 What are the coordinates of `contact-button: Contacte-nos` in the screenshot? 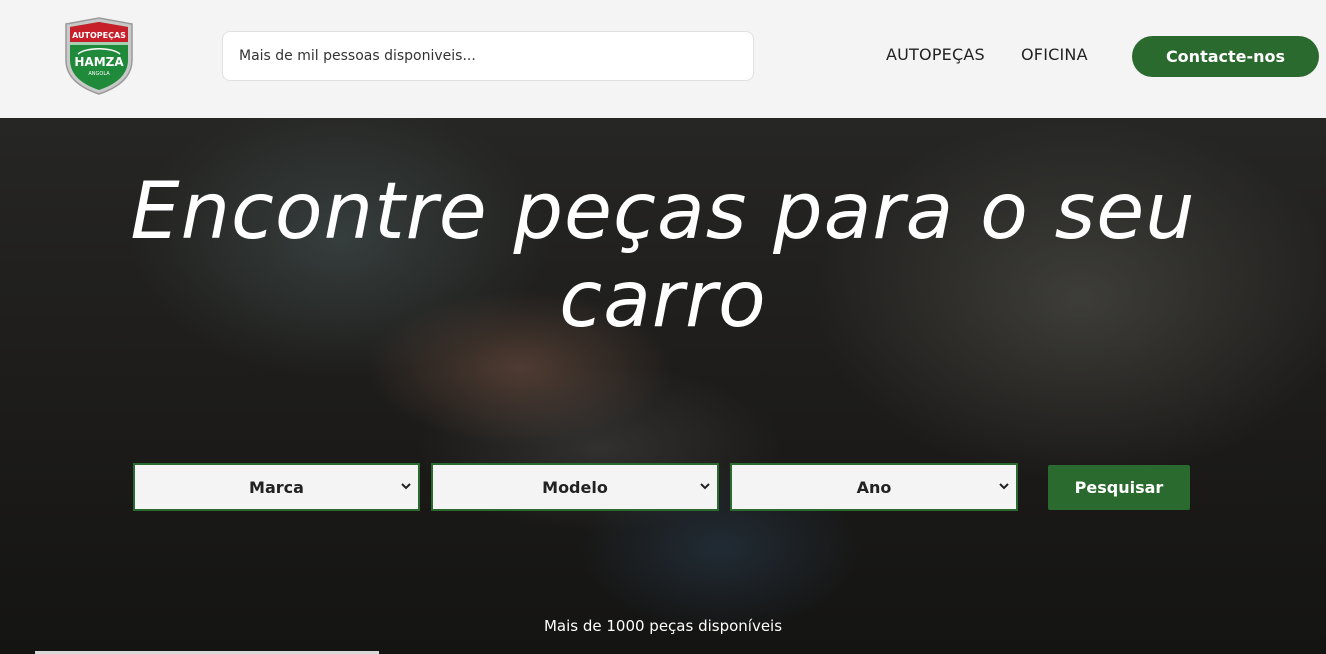 It's located at (1225, 56).